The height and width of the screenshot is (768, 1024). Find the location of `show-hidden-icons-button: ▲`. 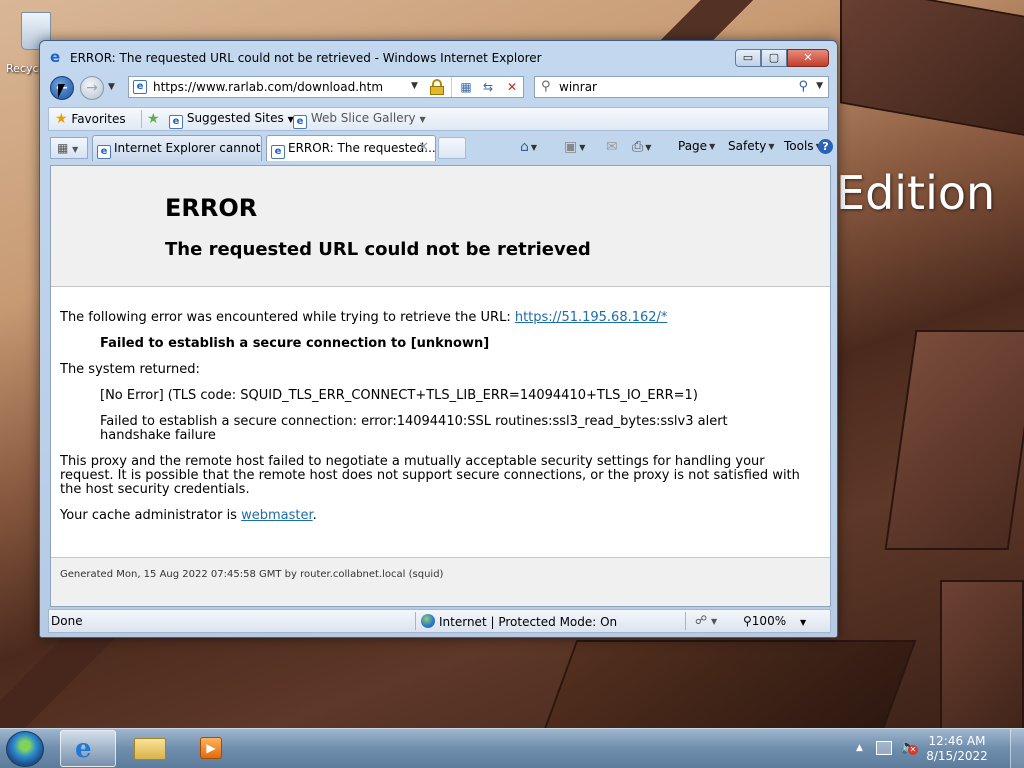

show-hidden-icons-button: ▲ is located at coordinates (859, 748).